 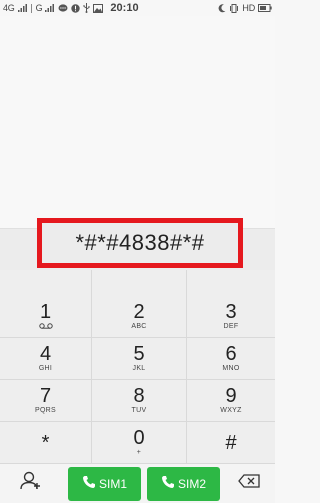 I want to click on key-1: 1, so click(x=46, y=304).